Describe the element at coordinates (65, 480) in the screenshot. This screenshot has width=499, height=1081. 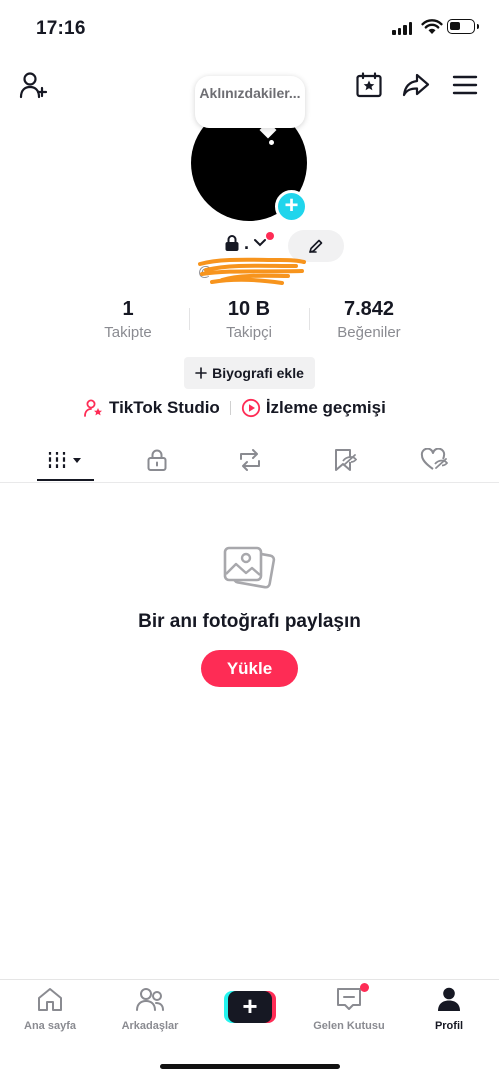
I see `active-tab-indicator` at that location.